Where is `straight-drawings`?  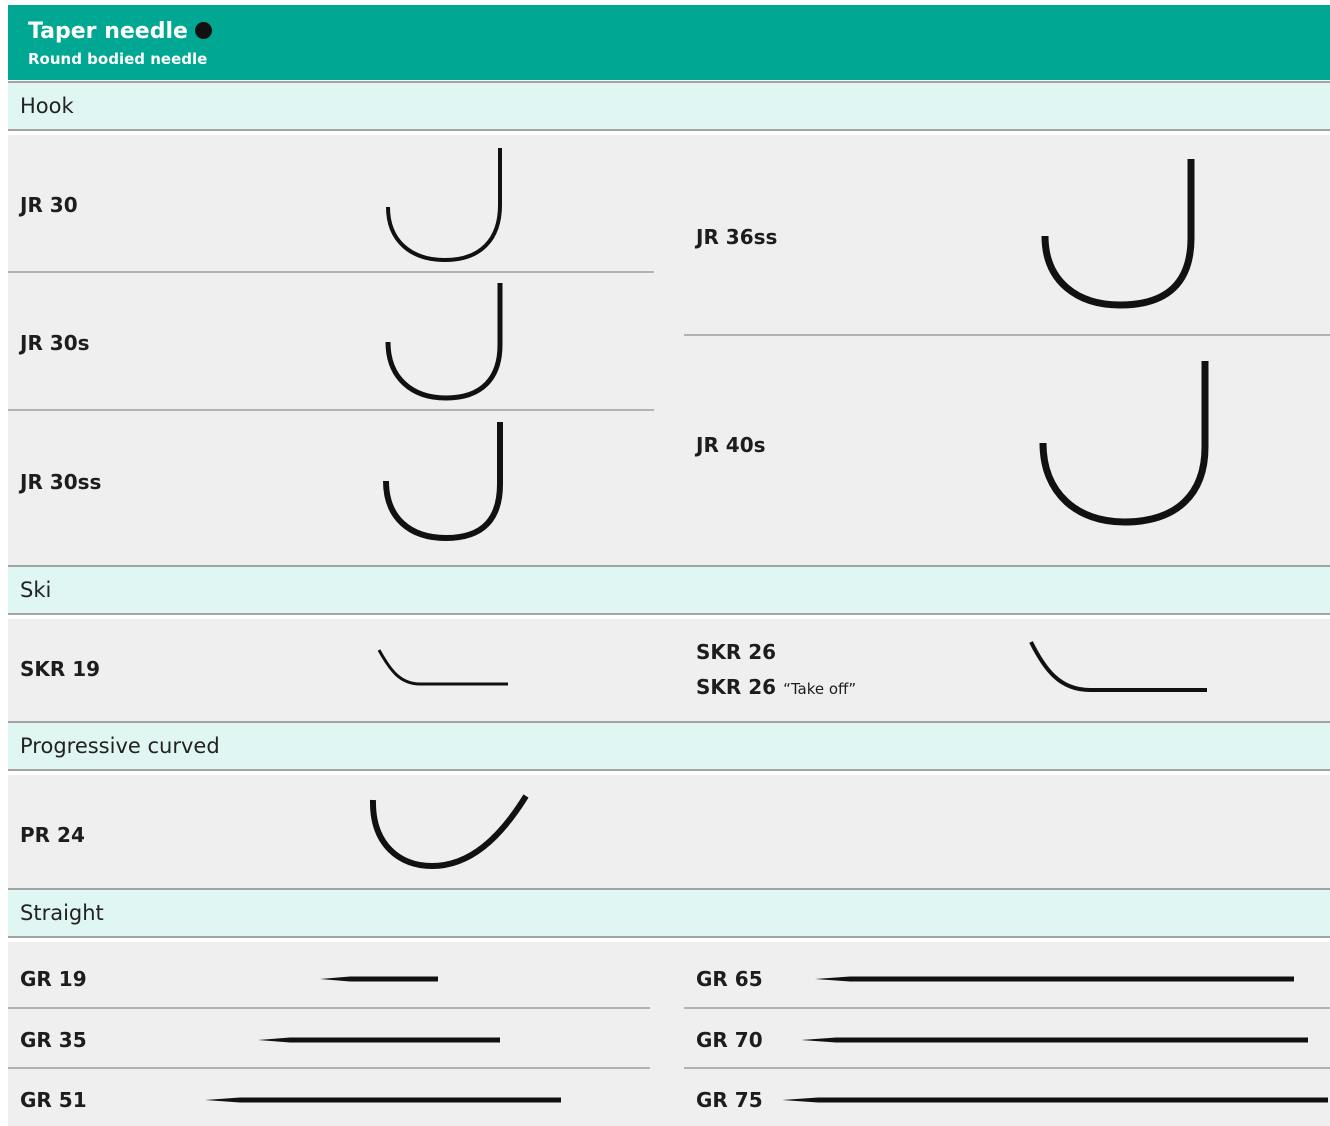 straight-drawings is located at coordinates (766, 1039).